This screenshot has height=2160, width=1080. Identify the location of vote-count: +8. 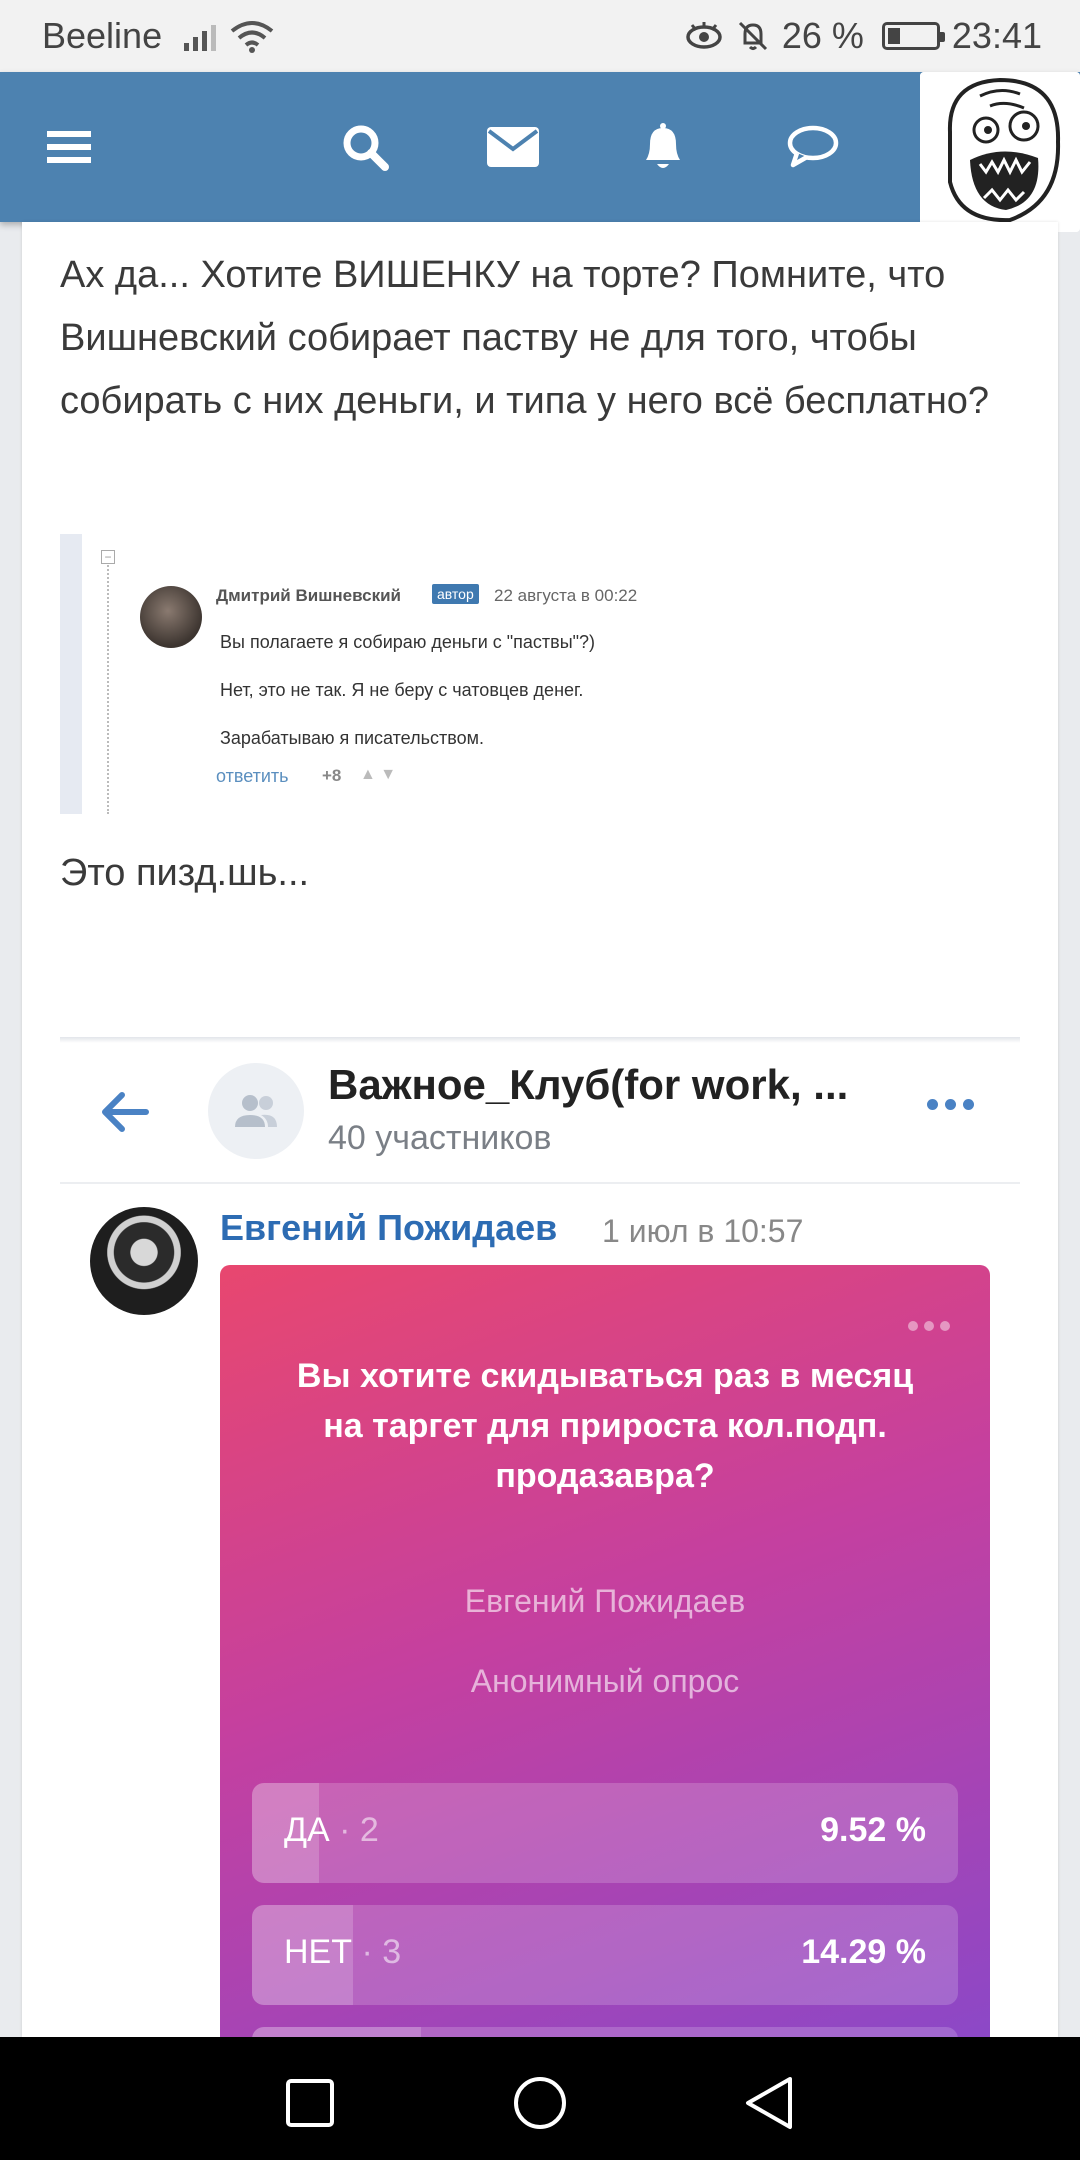
(332, 775).